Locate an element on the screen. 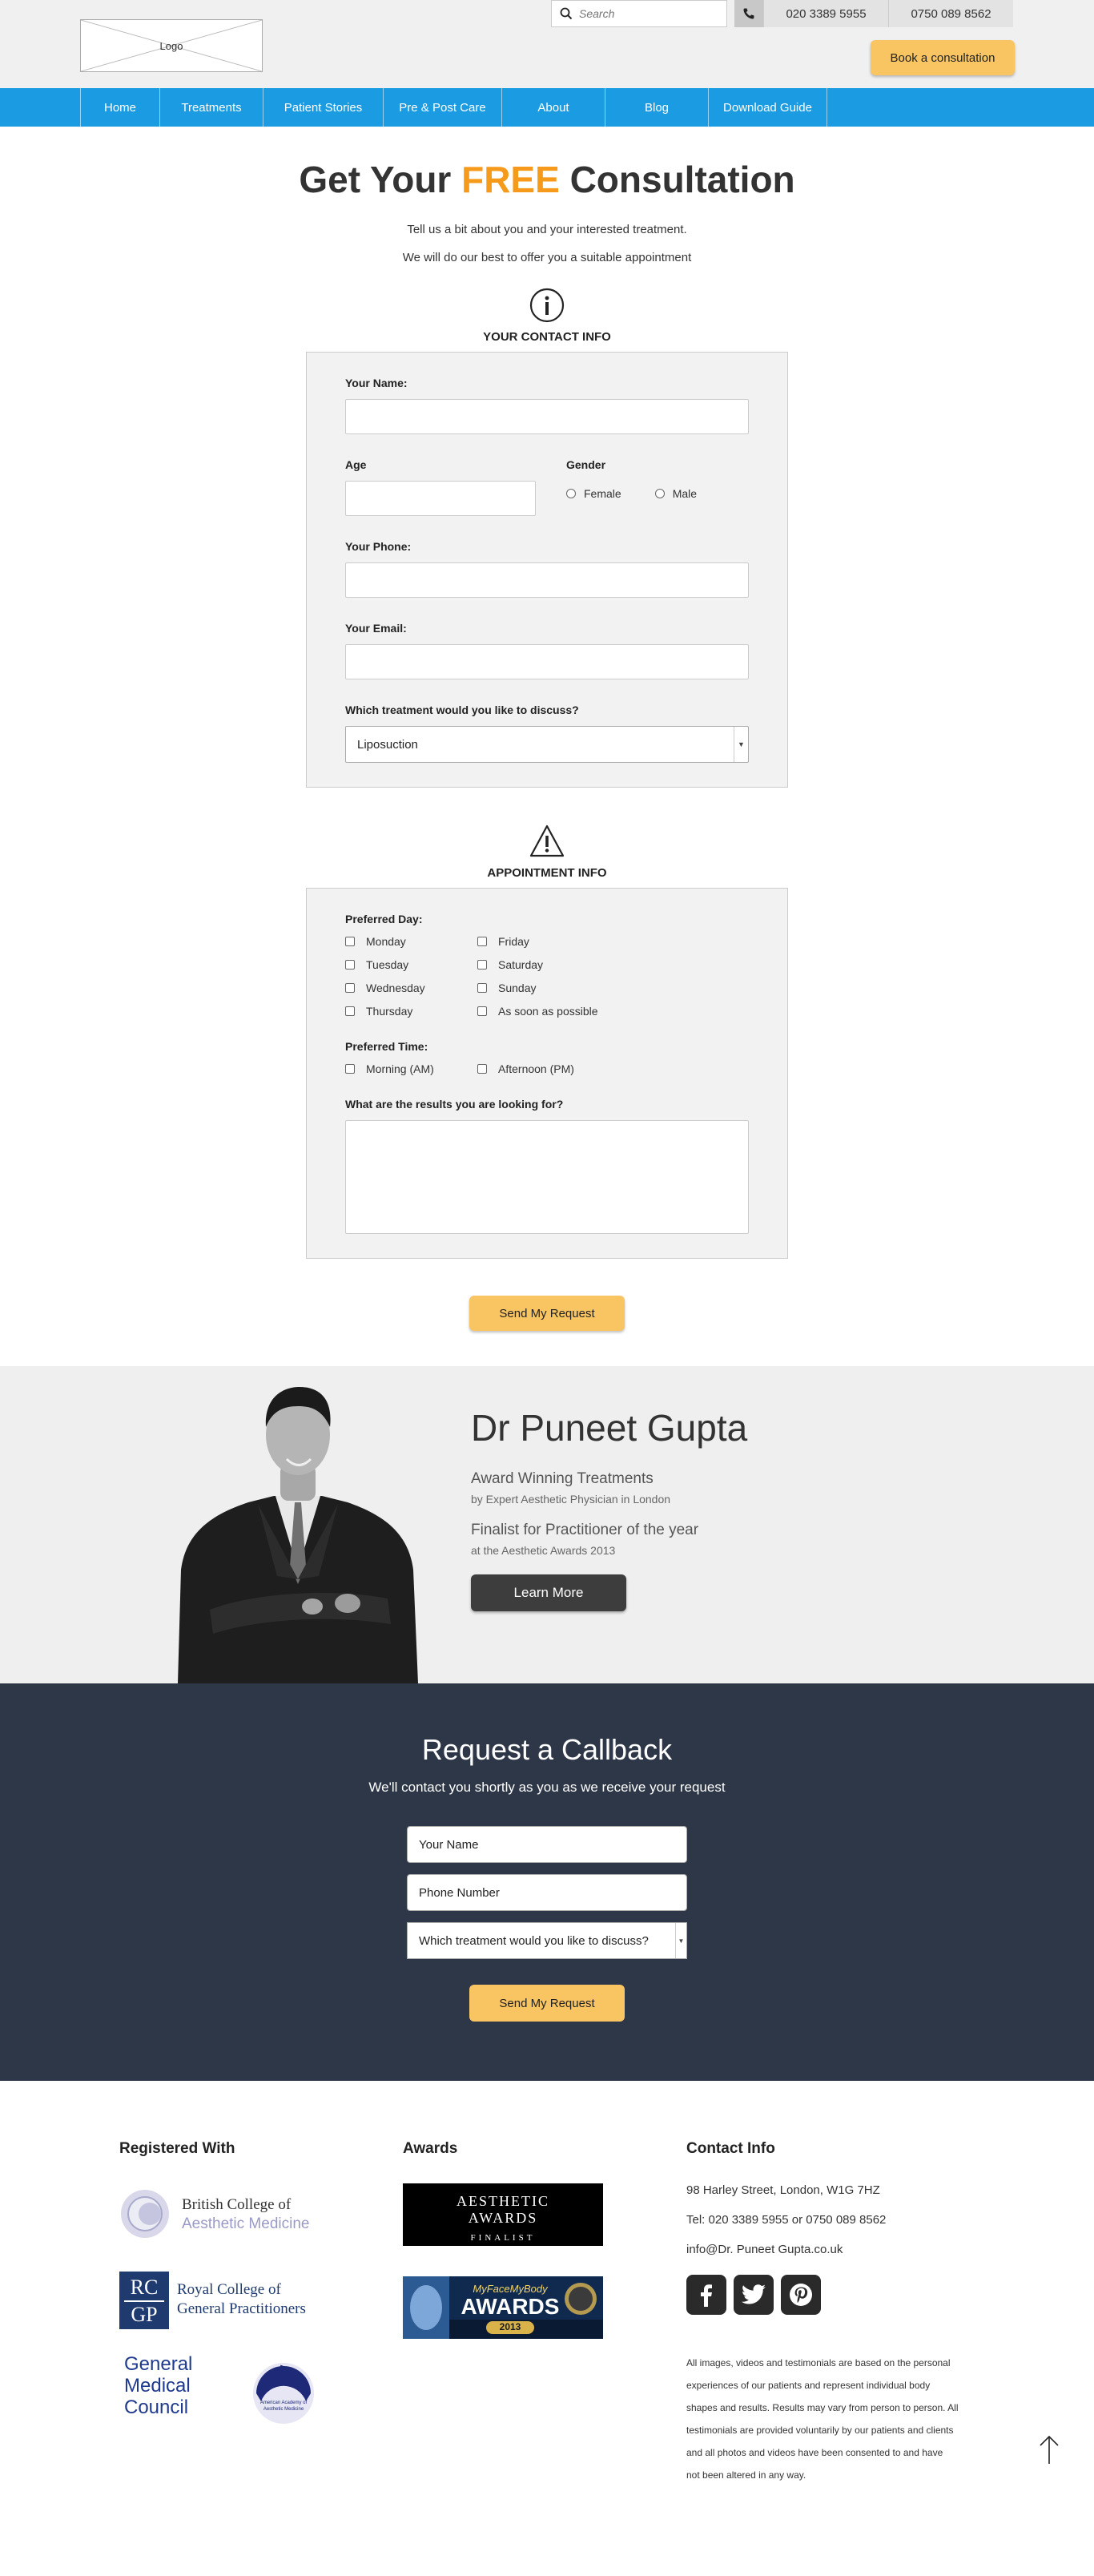 The height and width of the screenshot is (2576, 1094). pinterest-icon is located at coordinates (801, 2295).